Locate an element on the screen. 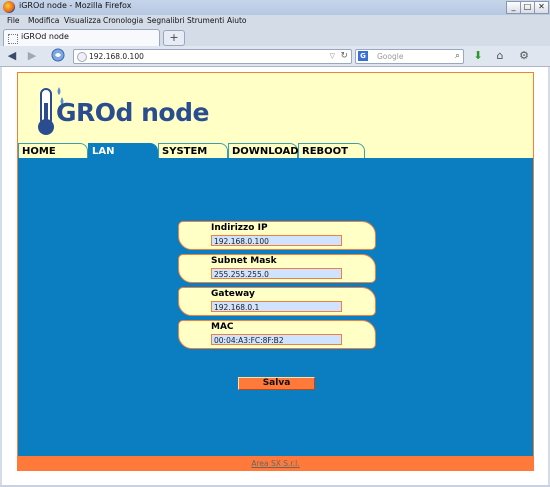 The width and height of the screenshot is (550, 487). tab-title: iGROd node is located at coordinates (45, 36).